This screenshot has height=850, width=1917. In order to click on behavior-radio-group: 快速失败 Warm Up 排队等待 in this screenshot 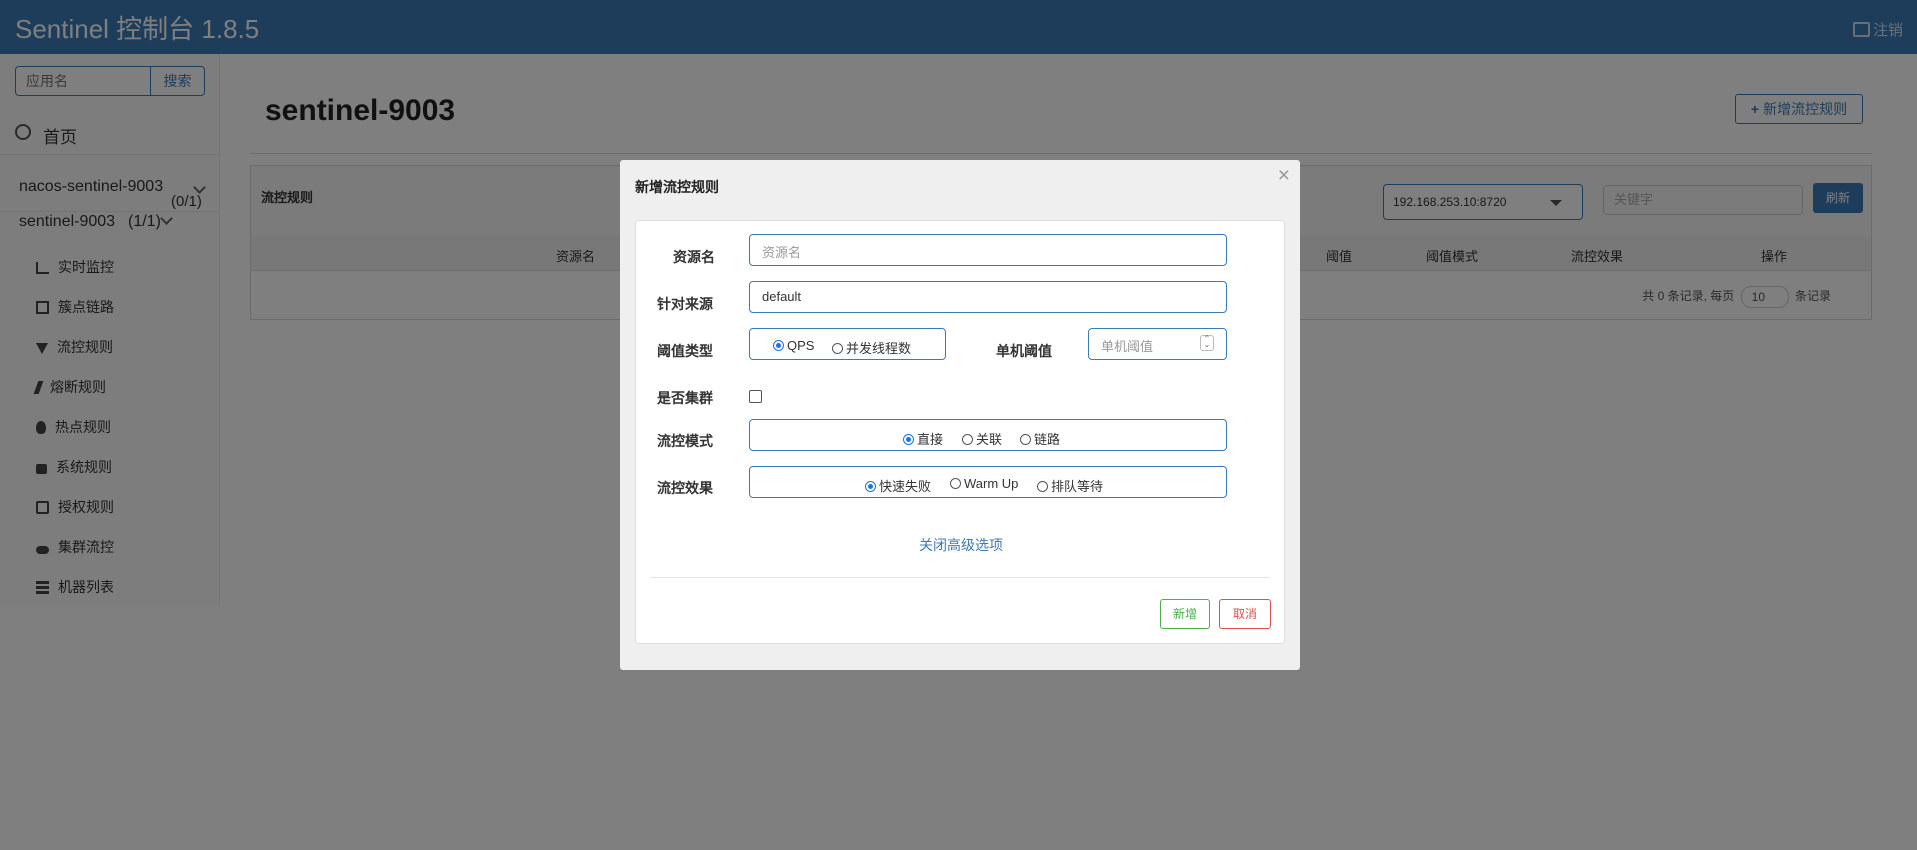, I will do `click(988, 482)`.